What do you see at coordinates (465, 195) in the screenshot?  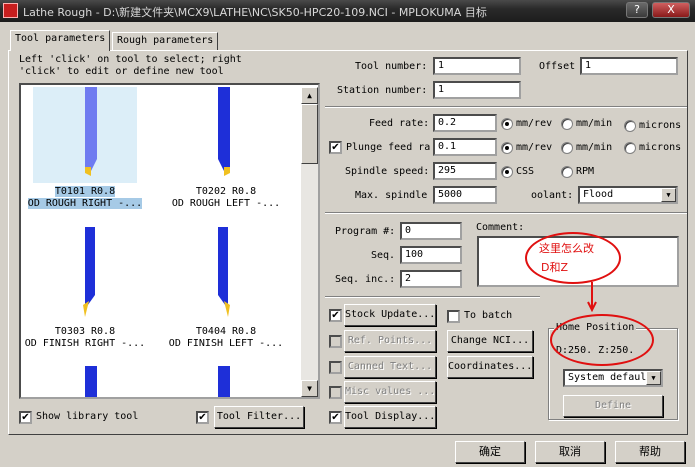 I see `max-spindle-field: 5000` at bounding box center [465, 195].